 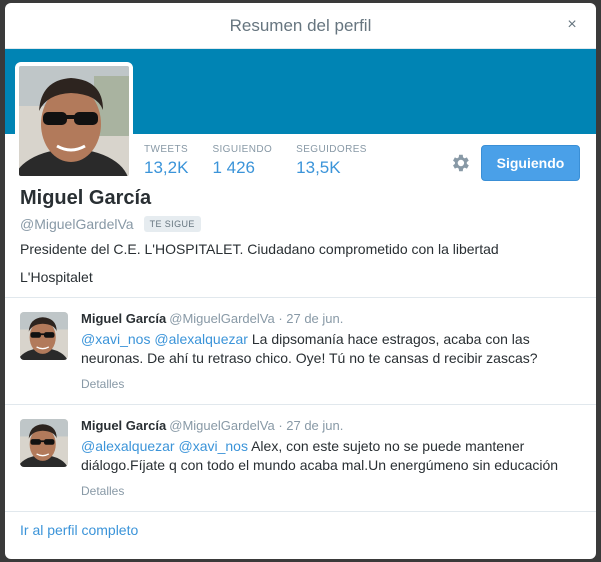 What do you see at coordinates (242, 149) in the screenshot?
I see `stat-label: SIGUIENDO` at bounding box center [242, 149].